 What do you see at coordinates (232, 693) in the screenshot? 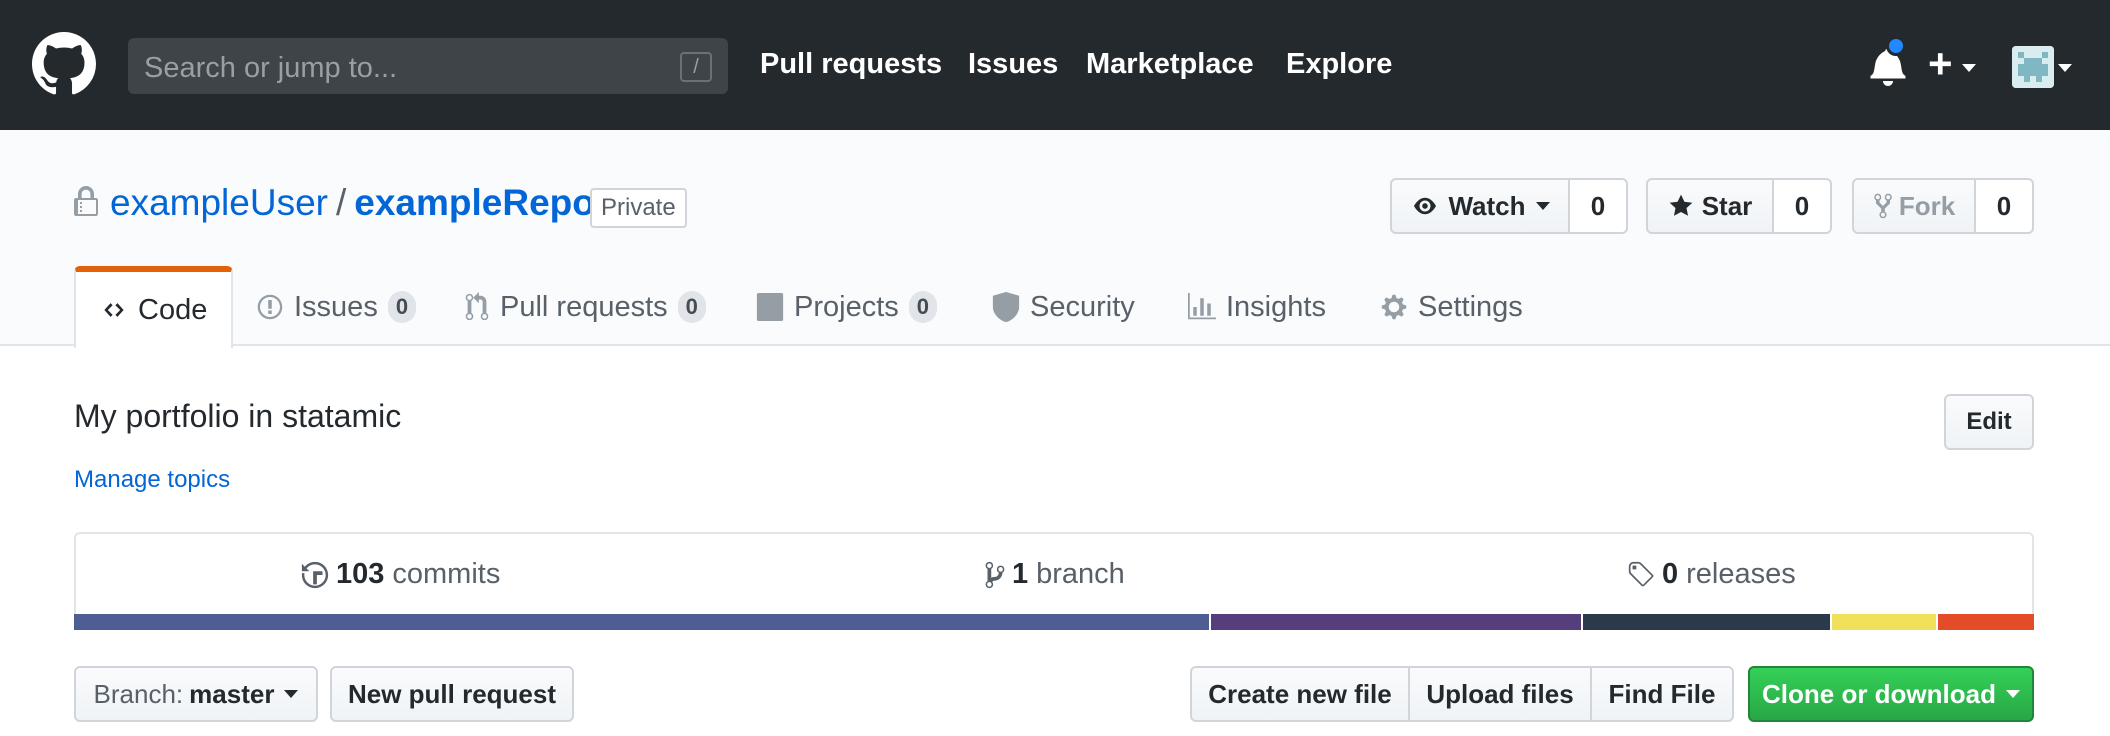
I see `branch-name: master` at bounding box center [232, 693].